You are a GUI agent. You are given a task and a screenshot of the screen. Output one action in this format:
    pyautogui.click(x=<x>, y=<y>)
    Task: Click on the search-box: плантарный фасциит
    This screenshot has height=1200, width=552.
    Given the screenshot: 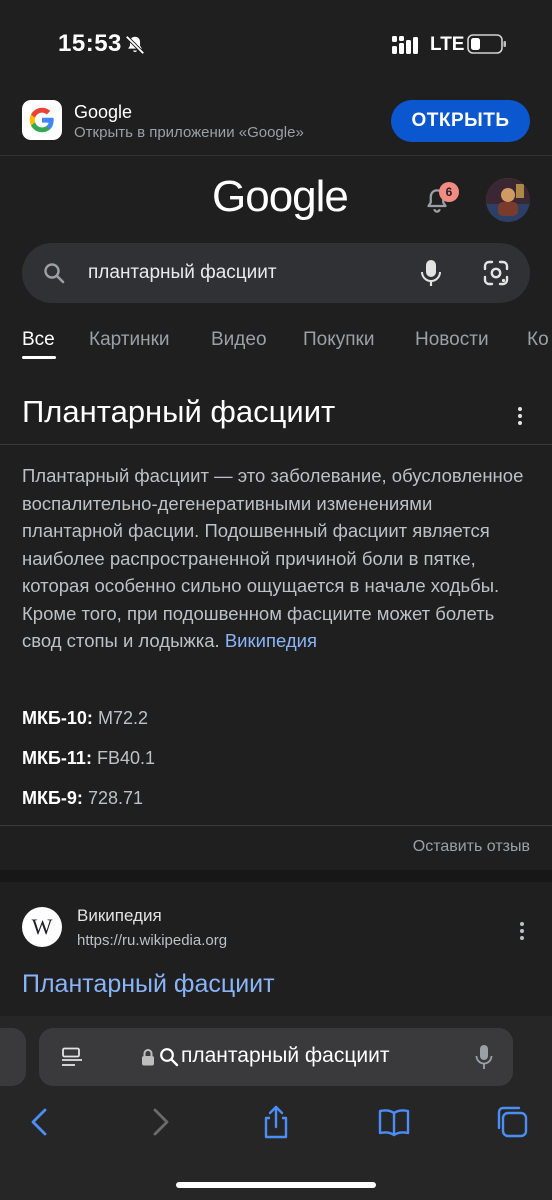 What is the action you would take?
    pyautogui.click(x=276, y=273)
    